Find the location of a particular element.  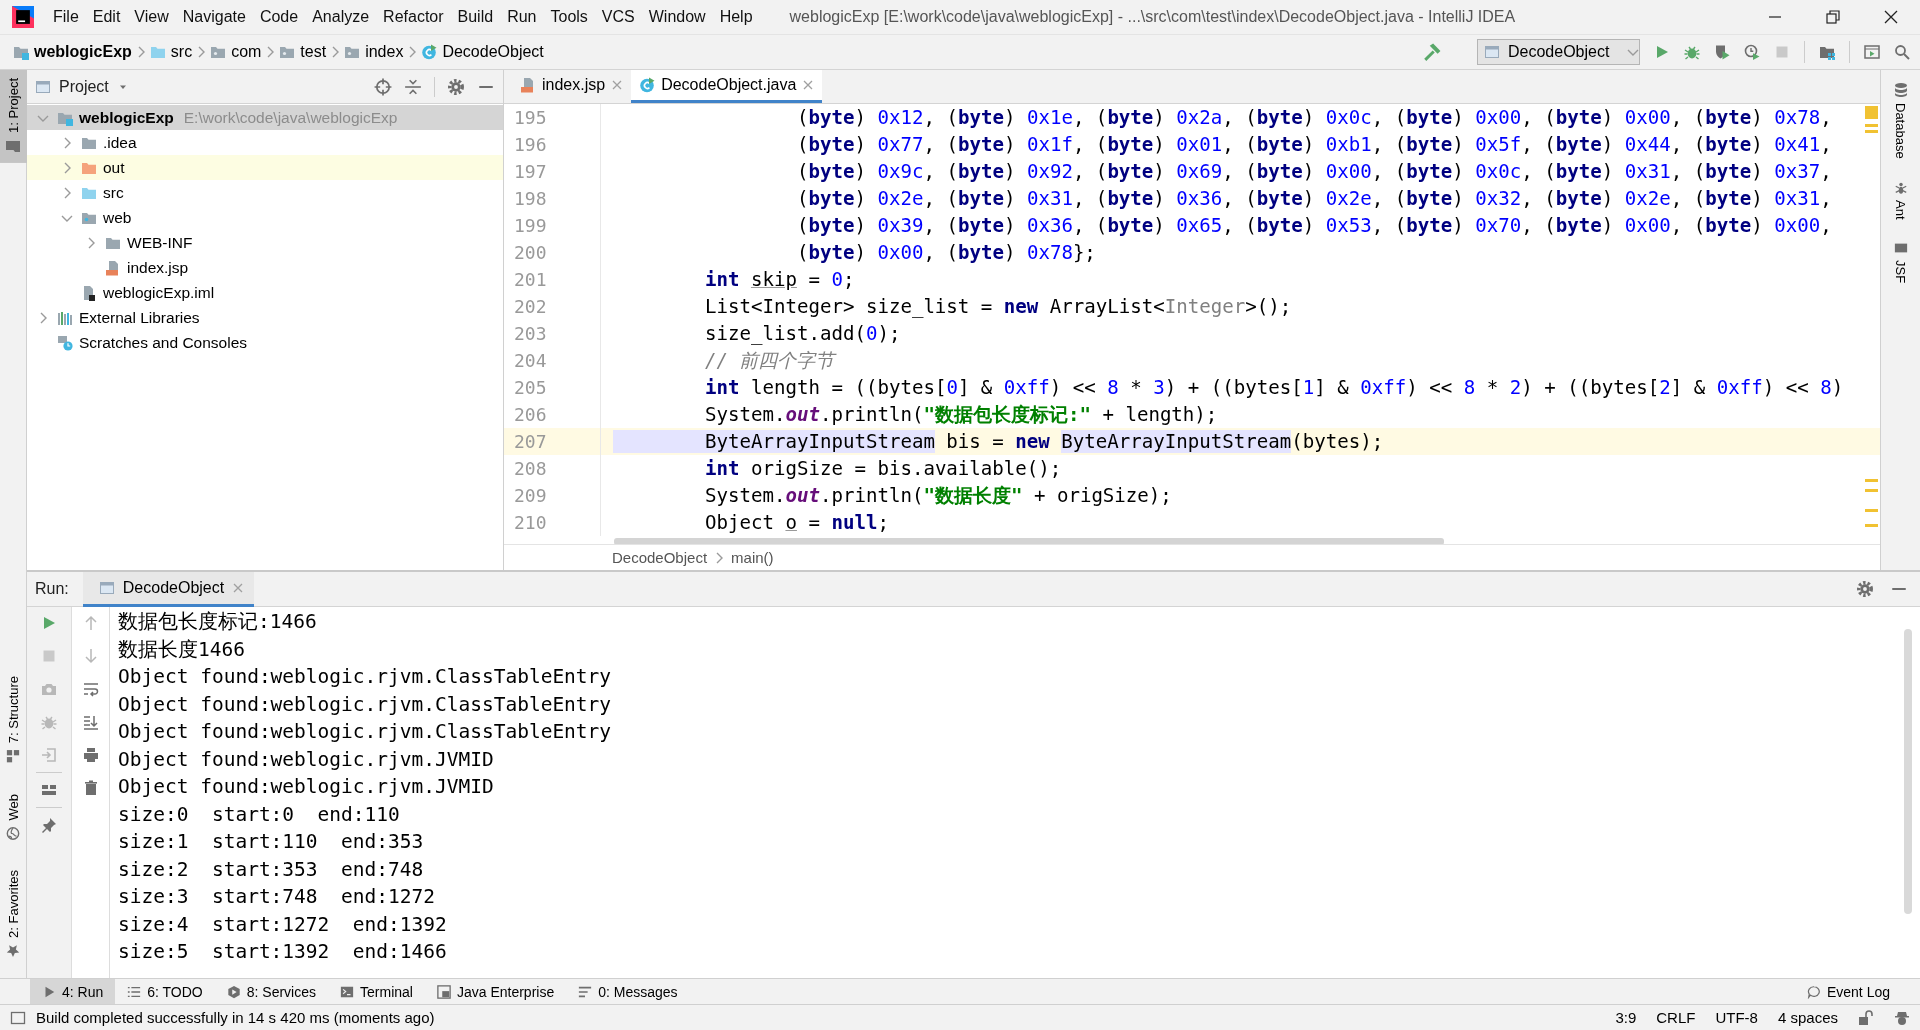

inspector-icon is located at coordinates (1902, 1017).